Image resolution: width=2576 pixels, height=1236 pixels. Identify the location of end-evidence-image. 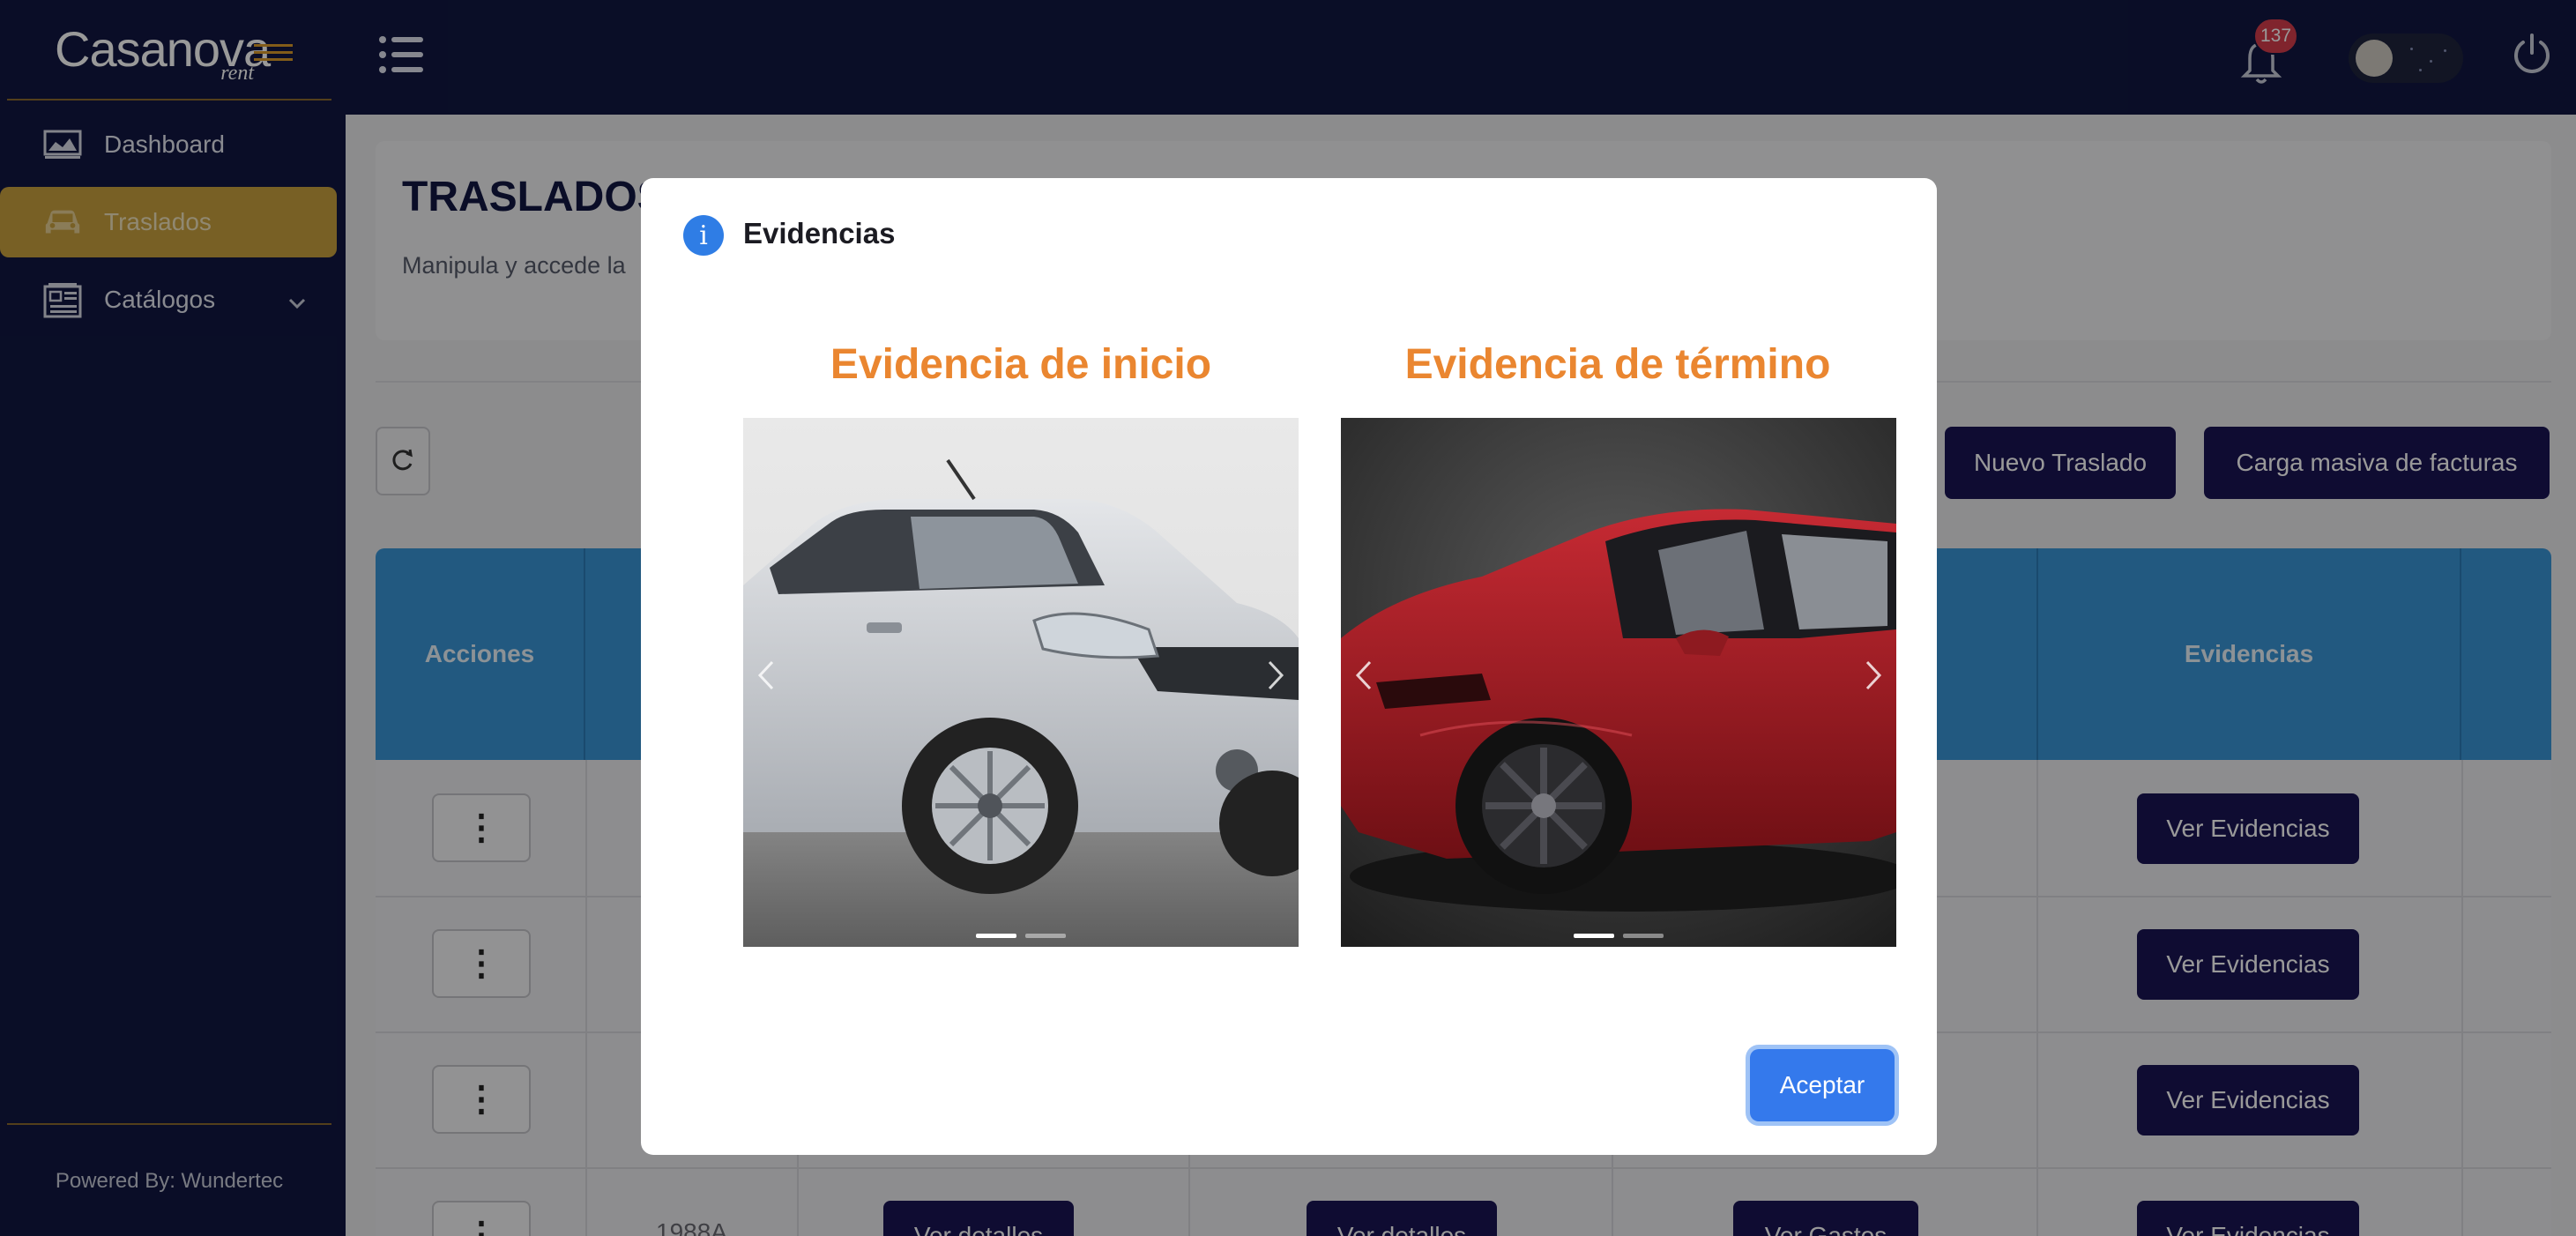
(1618, 682).